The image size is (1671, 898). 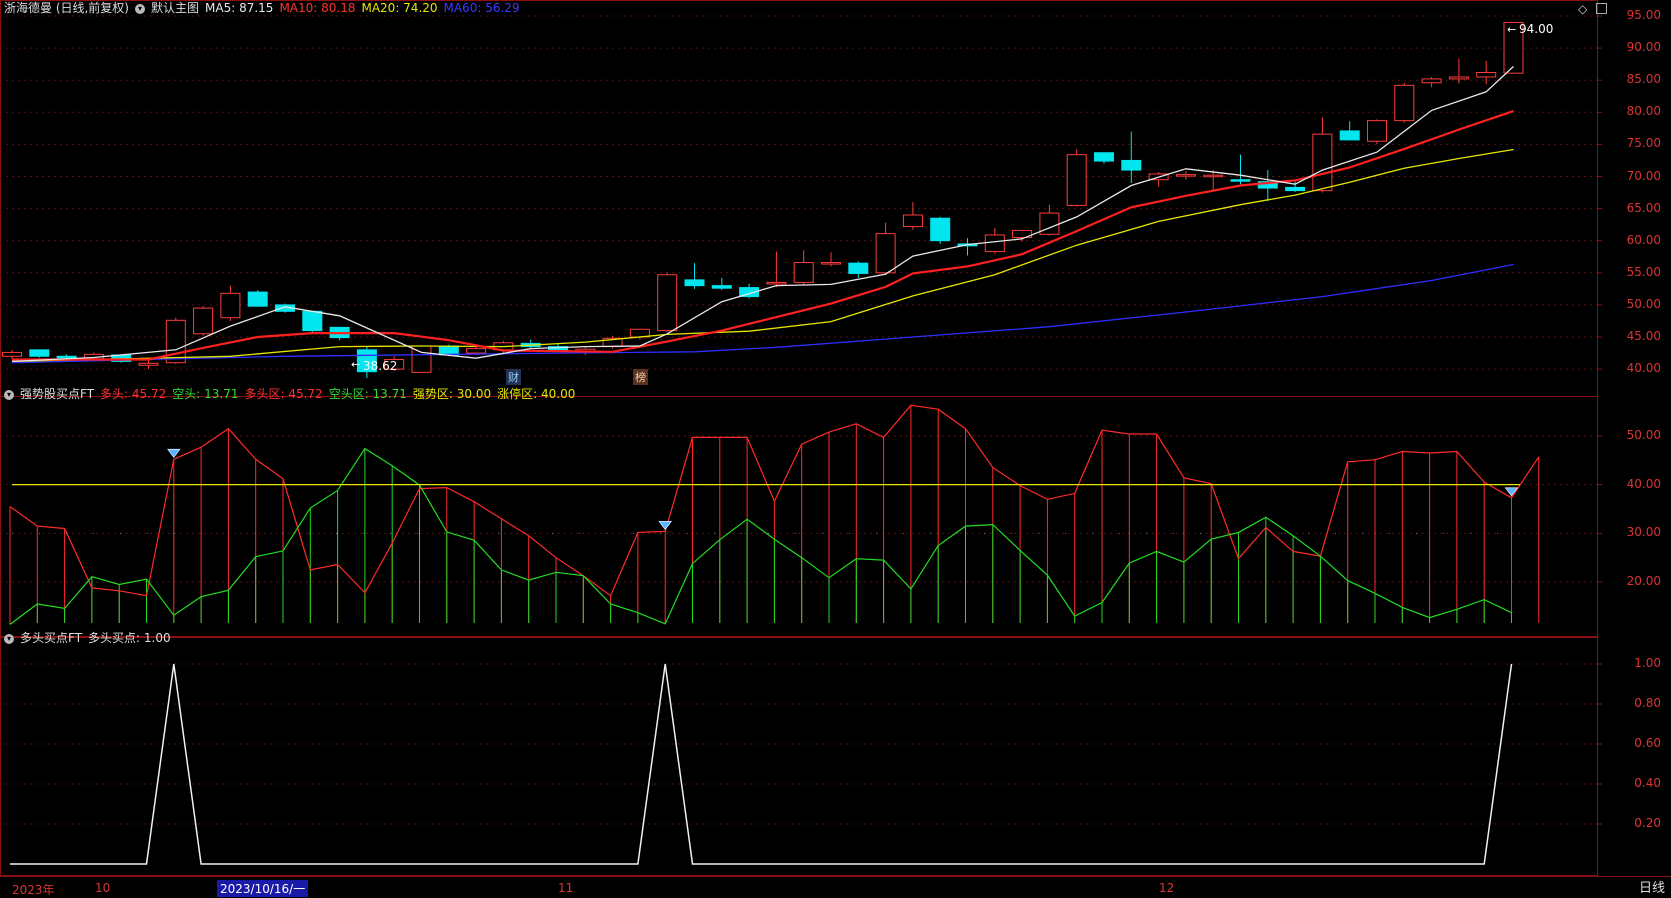 I want to click on low-arrow-icon: ←, so click(x=356, y=364).